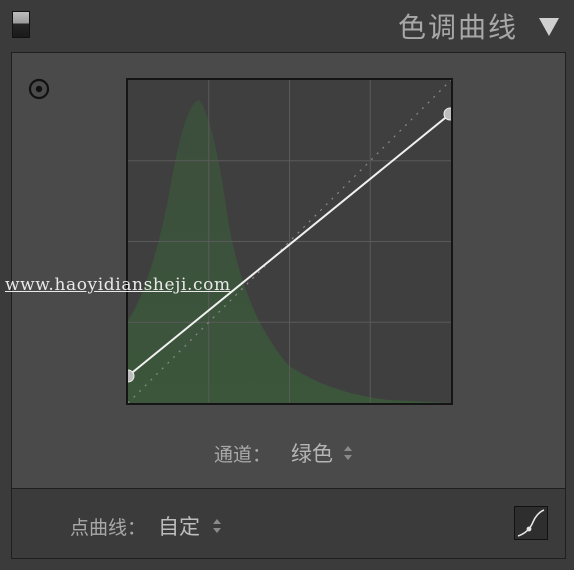 Image resolution: width=574 pixels, height=570 pixels. What do you see at coordinates (549, 27) in the screenshot?
I see `triangle-down-icon` at bounding box center [549, 27].